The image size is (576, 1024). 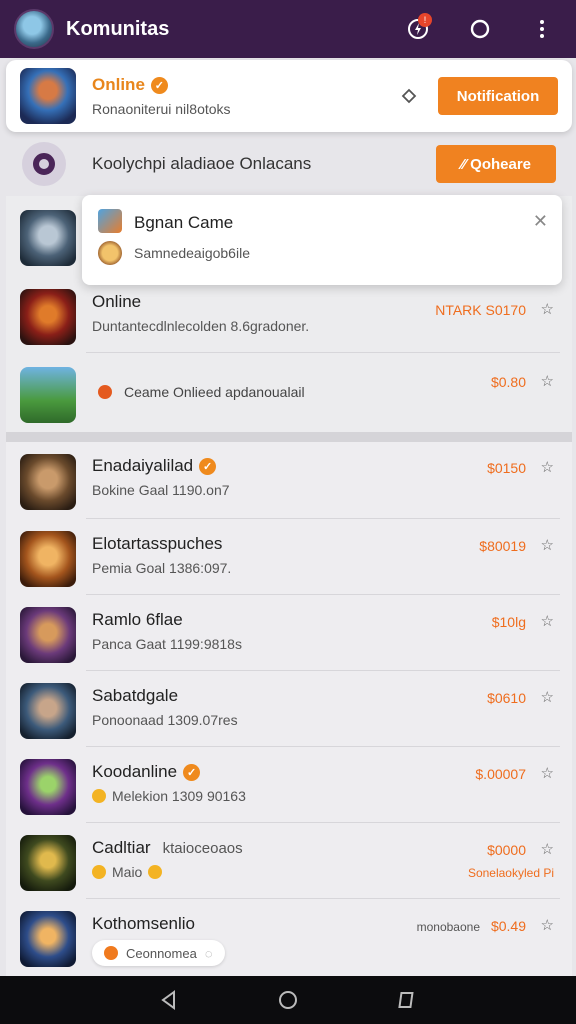 What do you see at coordinates (407, 1000) in the screenshot?
I see `recents-icon` at bounding box center [407, 1000].